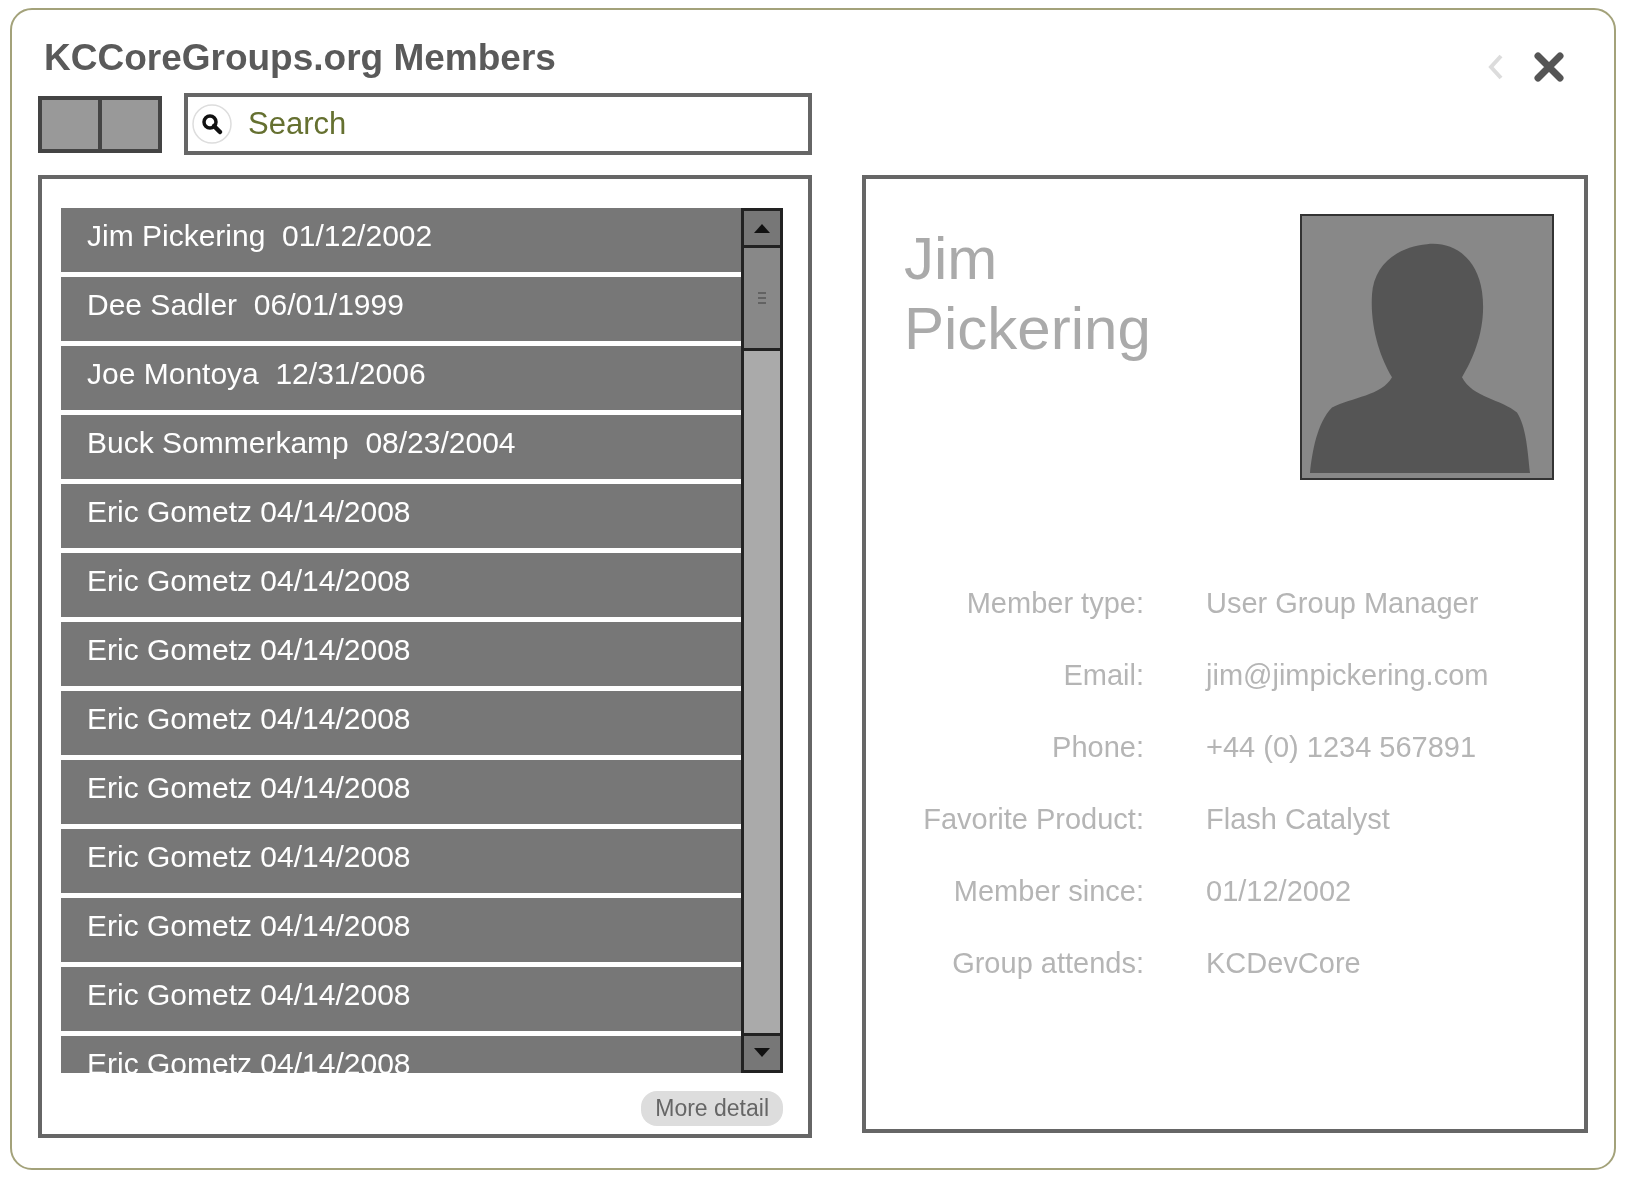 Image resolution: width=1626 pixels, height=1178 pixels. I want to click on field-value: 01/12/2002, so click(1279, 891).